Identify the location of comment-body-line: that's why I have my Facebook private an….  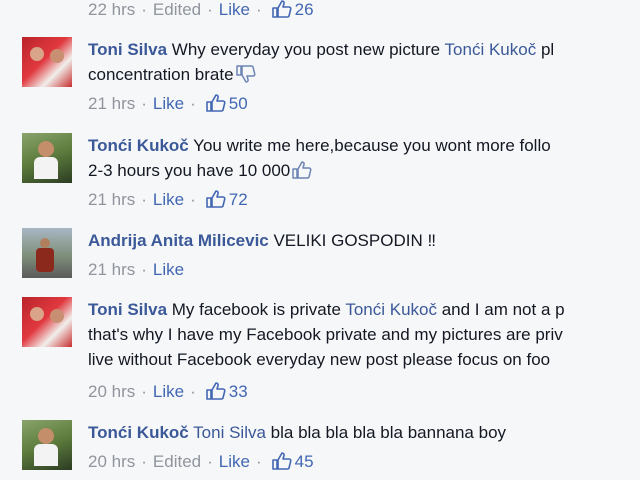
(325, 334).